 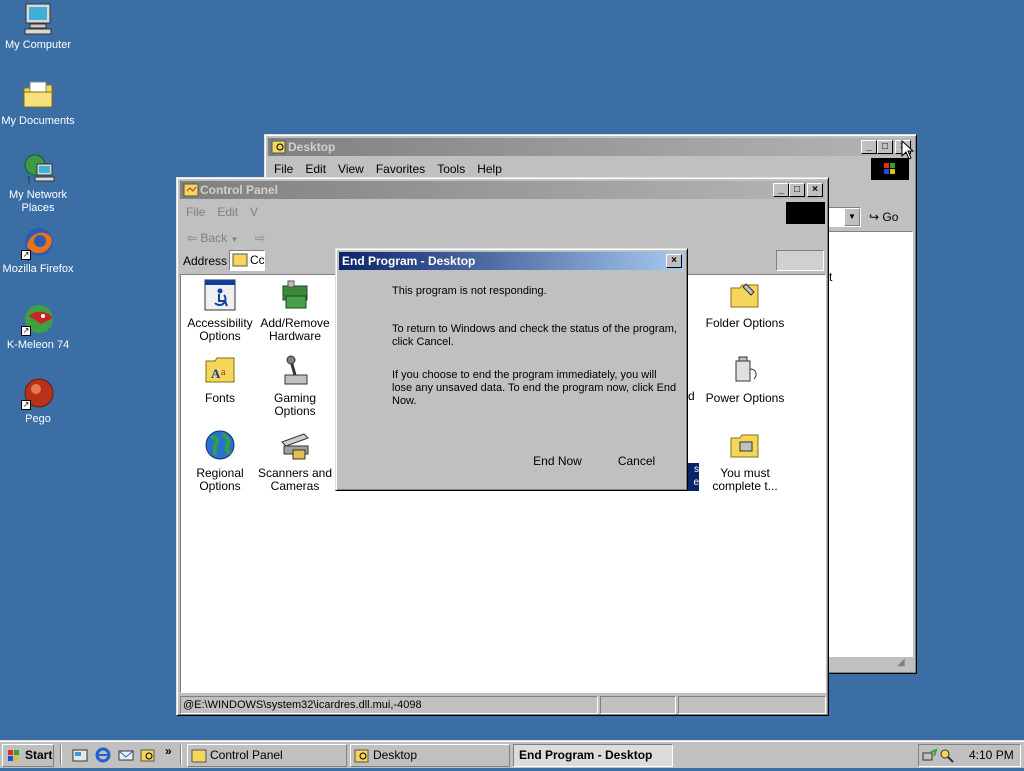 What do you see at coordinates (745, 295) in the screenshot?
I see `folder-options-icon` at bounding box center [745, 295].